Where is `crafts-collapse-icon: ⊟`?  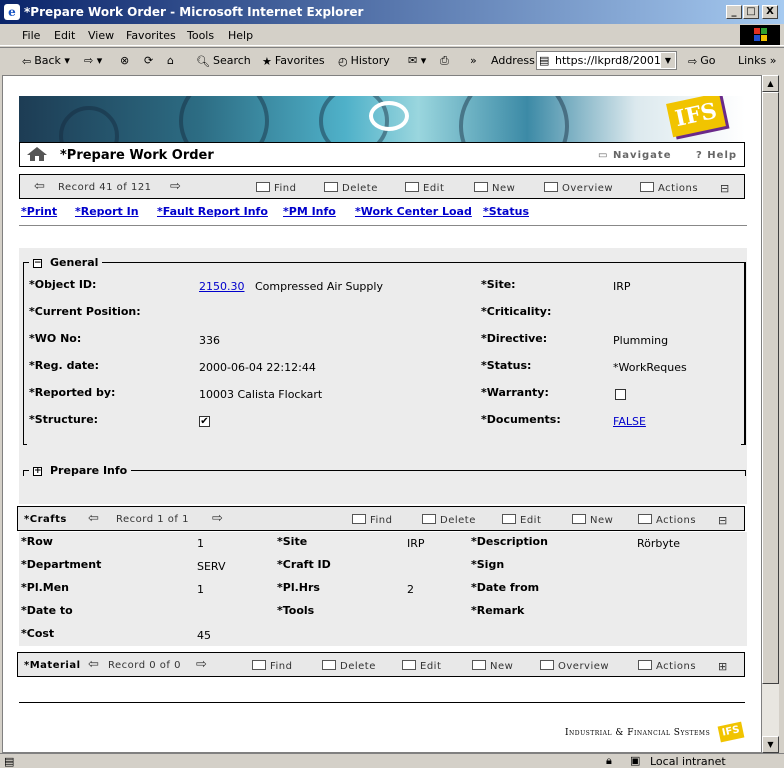
crafts-collapse-icon: ⊟ is located at coordinates (723, 520).